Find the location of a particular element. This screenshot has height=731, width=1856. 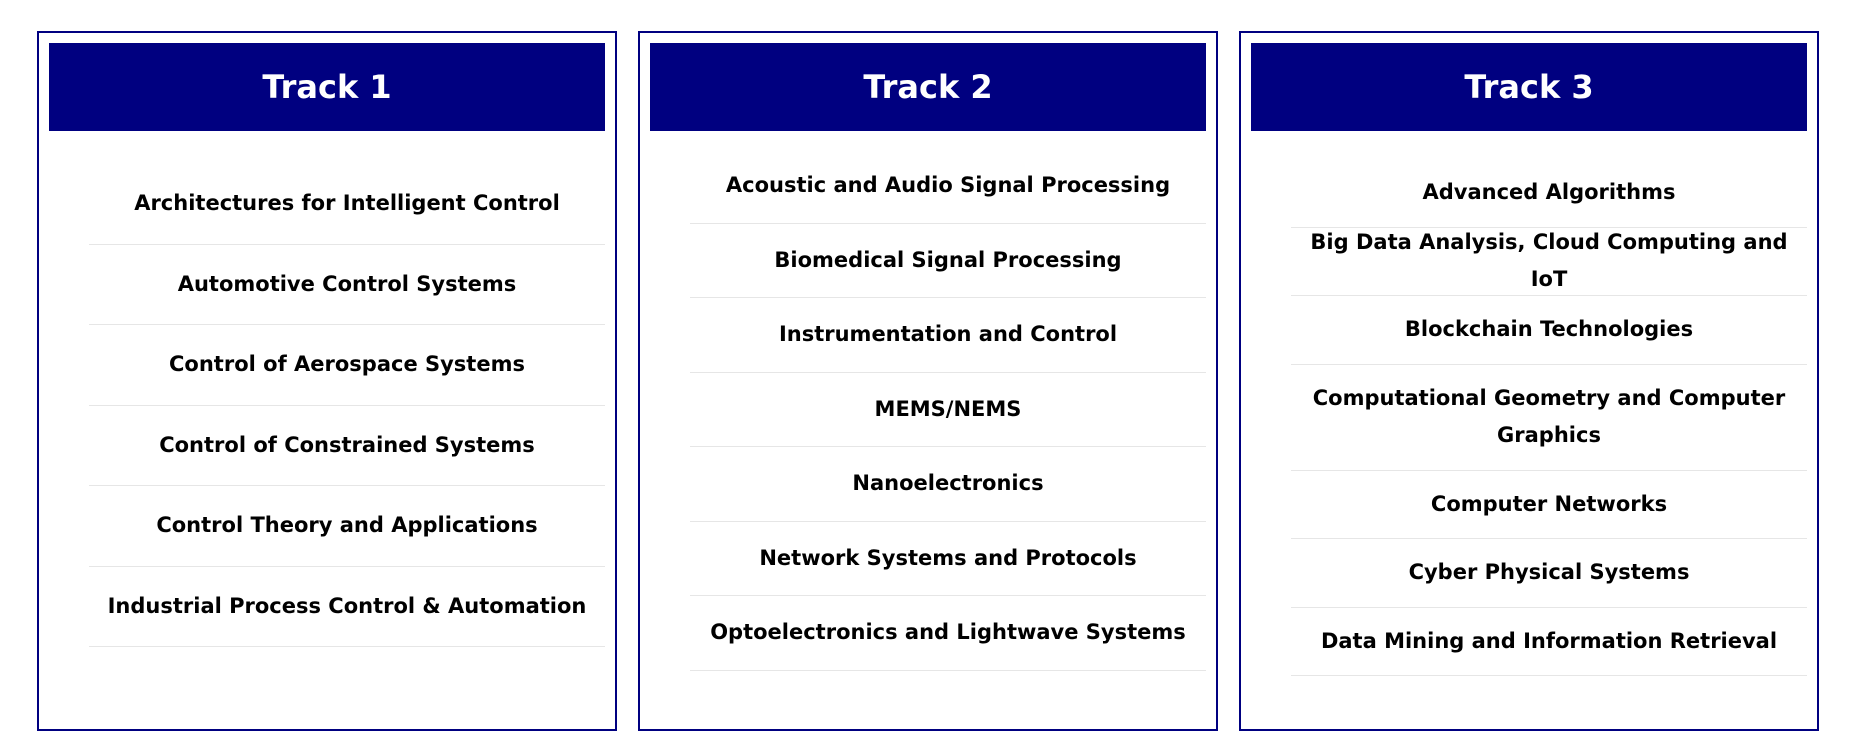

topic-item: Acoustic and Audio Signal Processing is located at coordinates (948, 186).